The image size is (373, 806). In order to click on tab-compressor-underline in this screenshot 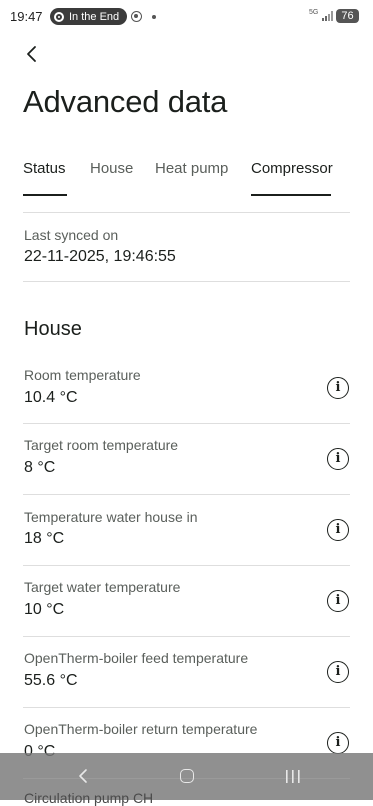, I will do `click(291, 195)`.